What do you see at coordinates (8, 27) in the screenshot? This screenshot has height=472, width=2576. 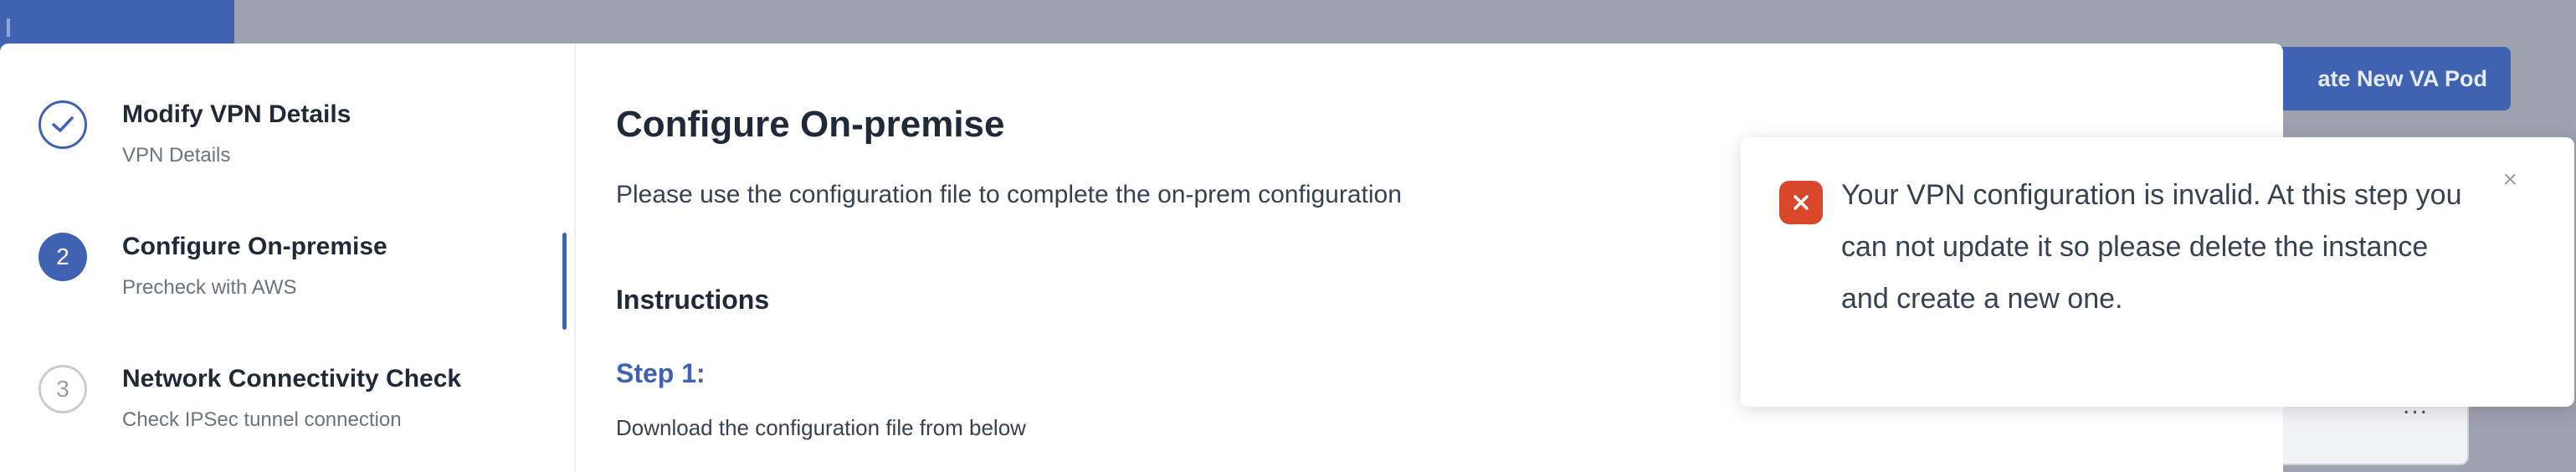 I see `sidebar-glyph` at bounding box center [8, 27].